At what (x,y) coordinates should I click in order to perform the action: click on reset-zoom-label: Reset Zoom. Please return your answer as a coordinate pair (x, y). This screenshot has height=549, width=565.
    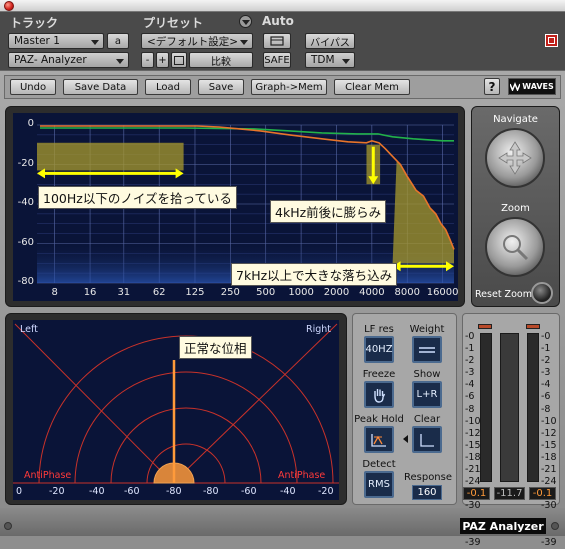
    Looking at the image, I should click on (503, 294).